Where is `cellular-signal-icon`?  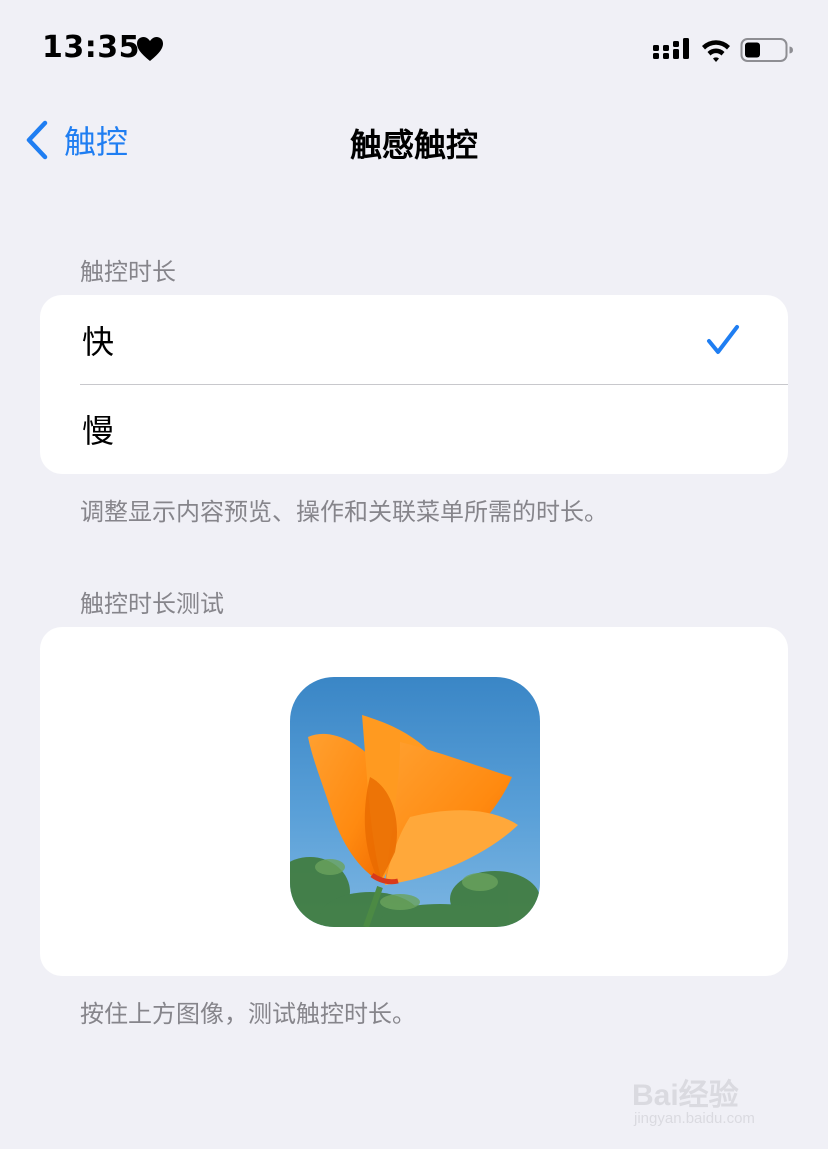 cellular-signal-icon is located at coordinates (671, 50).